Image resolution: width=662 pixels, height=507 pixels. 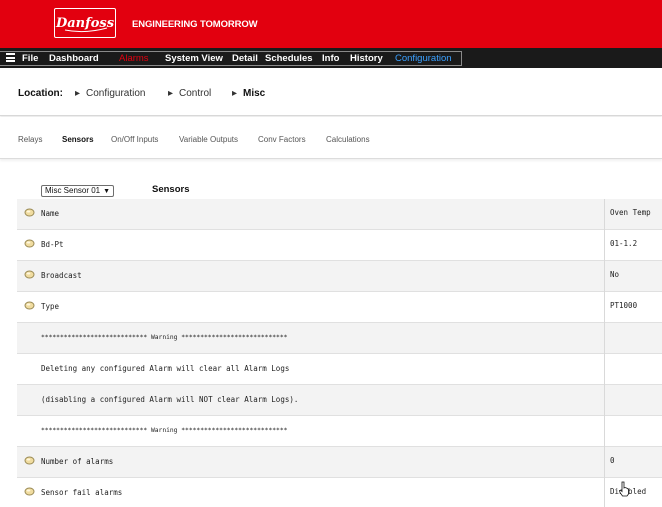 What do you see at coordinates (612, 460) in the screenshot?
I see `row-value: 0` at bounding box center [612, 460].